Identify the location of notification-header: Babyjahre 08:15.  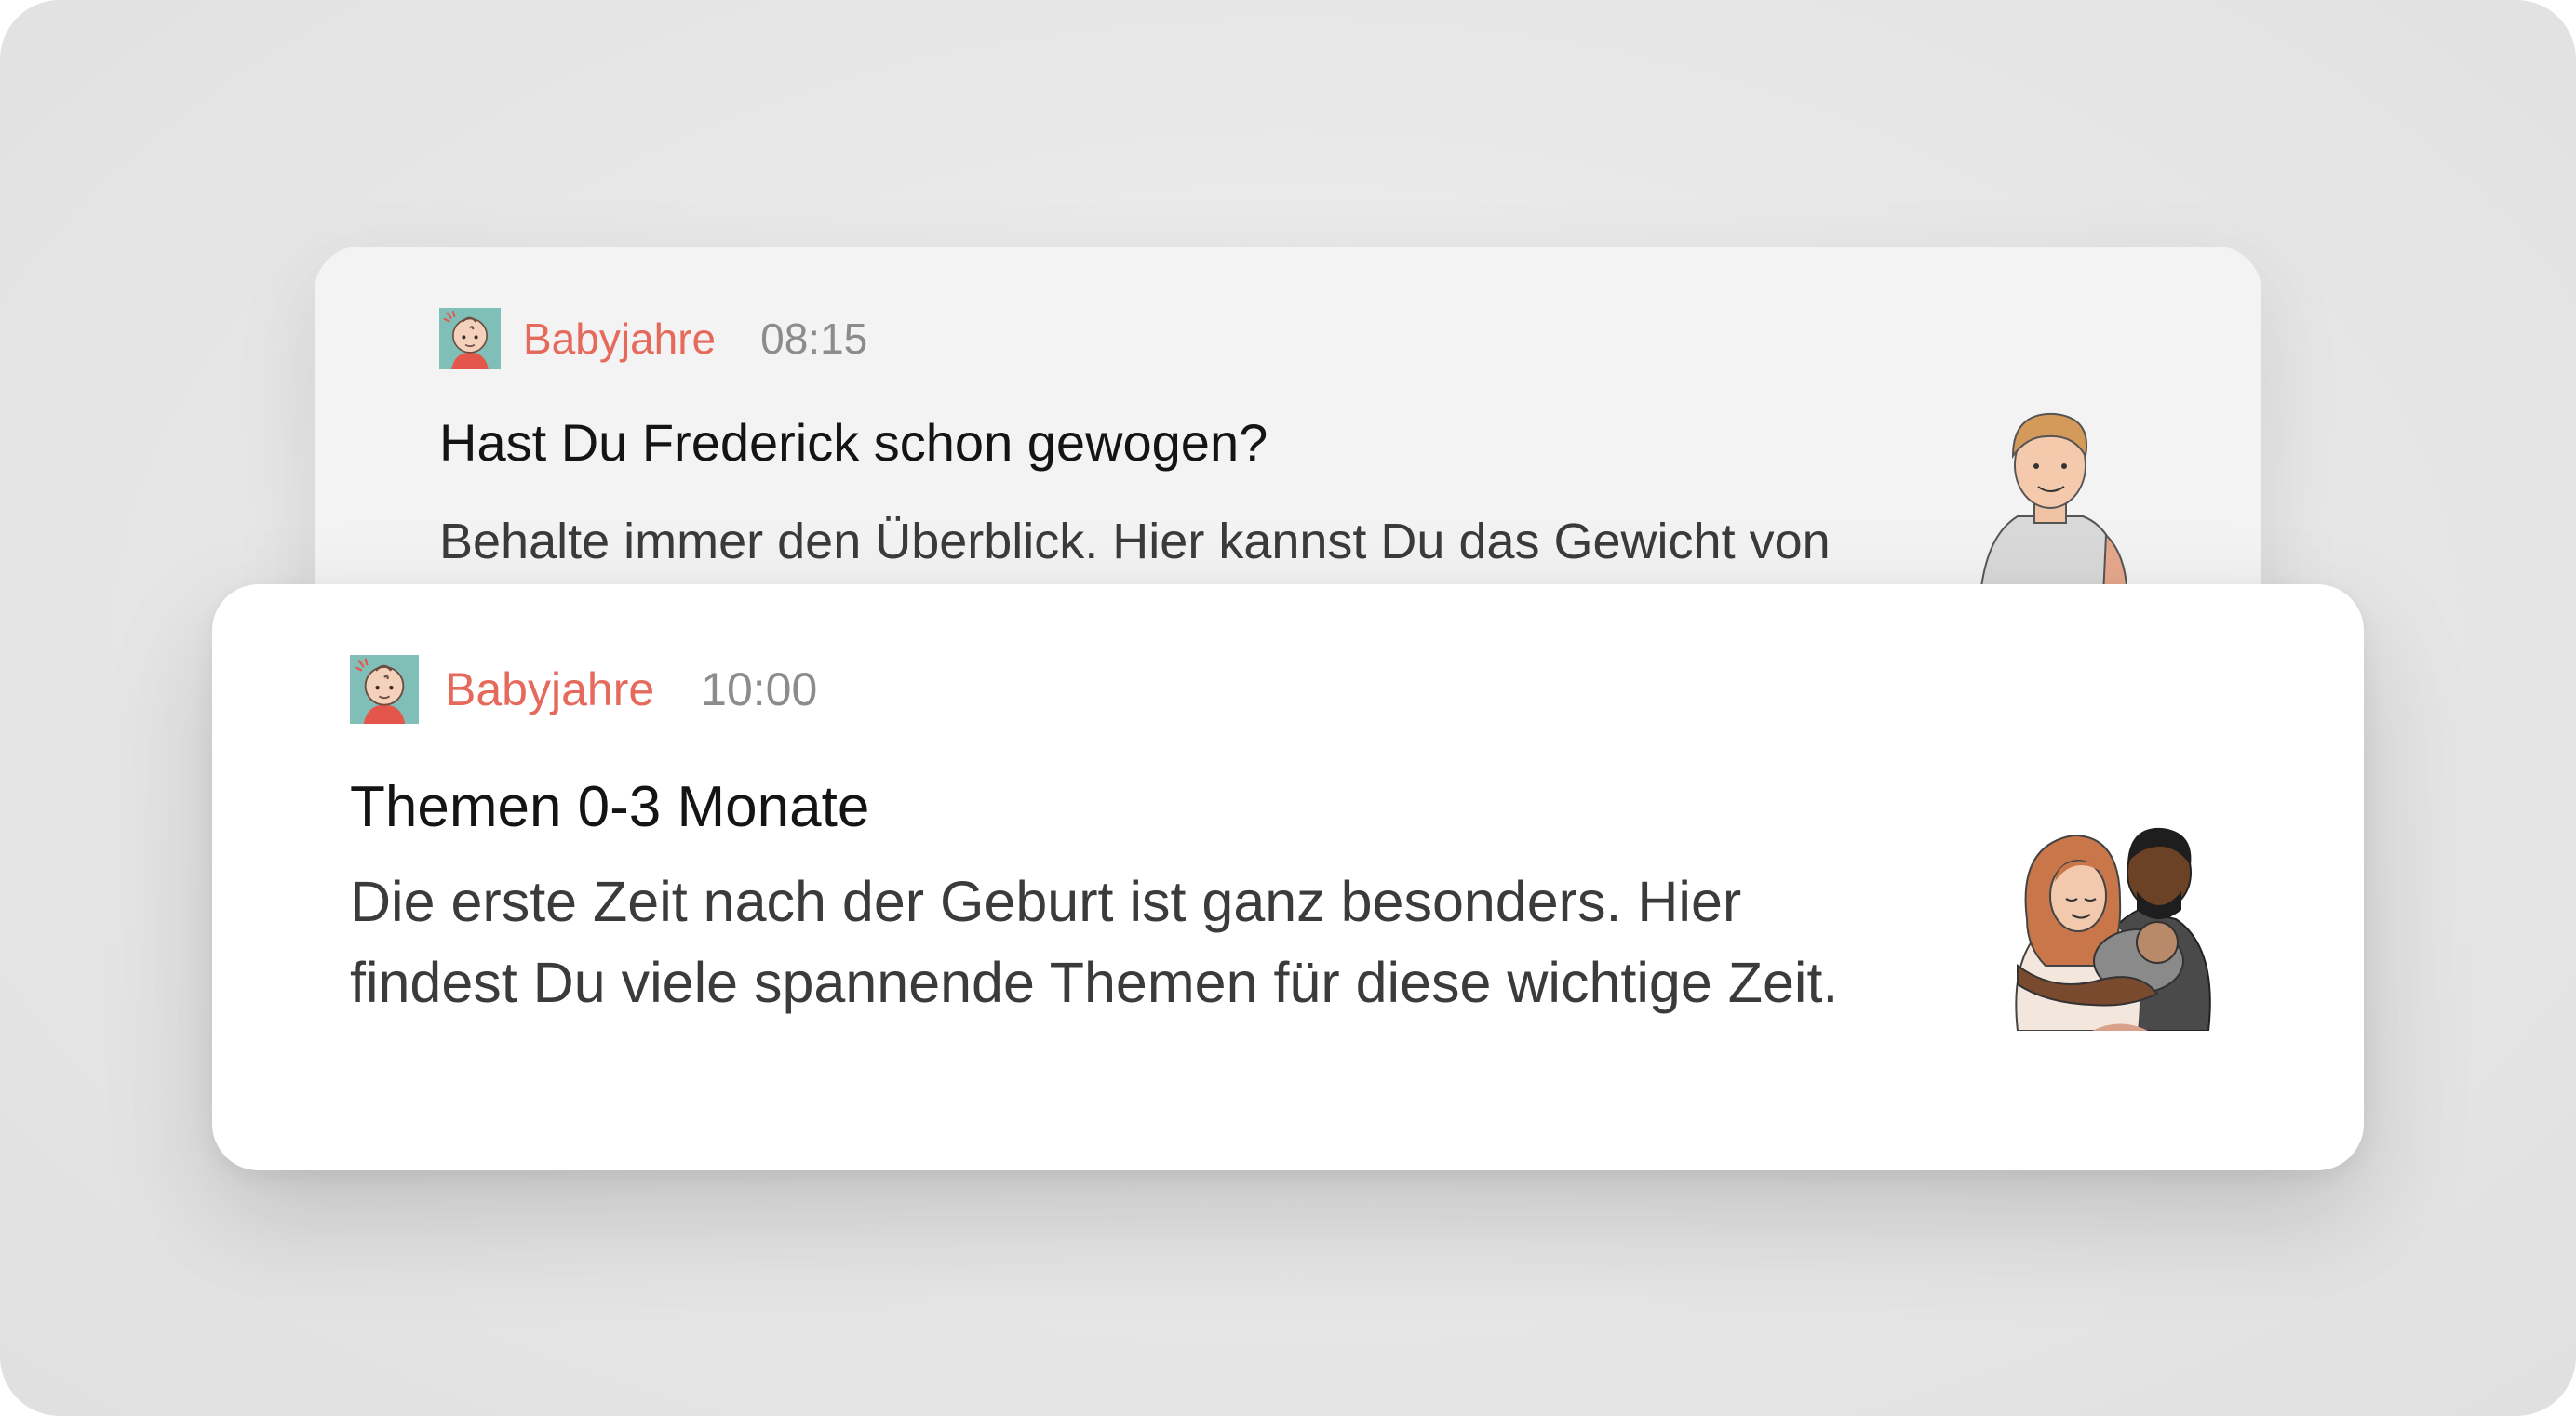
(653, 338).